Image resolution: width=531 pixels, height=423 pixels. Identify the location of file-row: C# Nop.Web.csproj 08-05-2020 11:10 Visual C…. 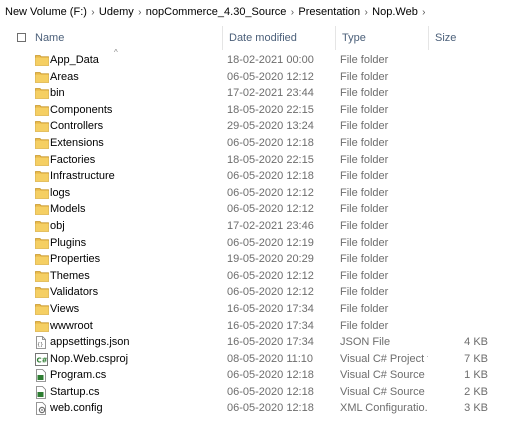
(265, 359).